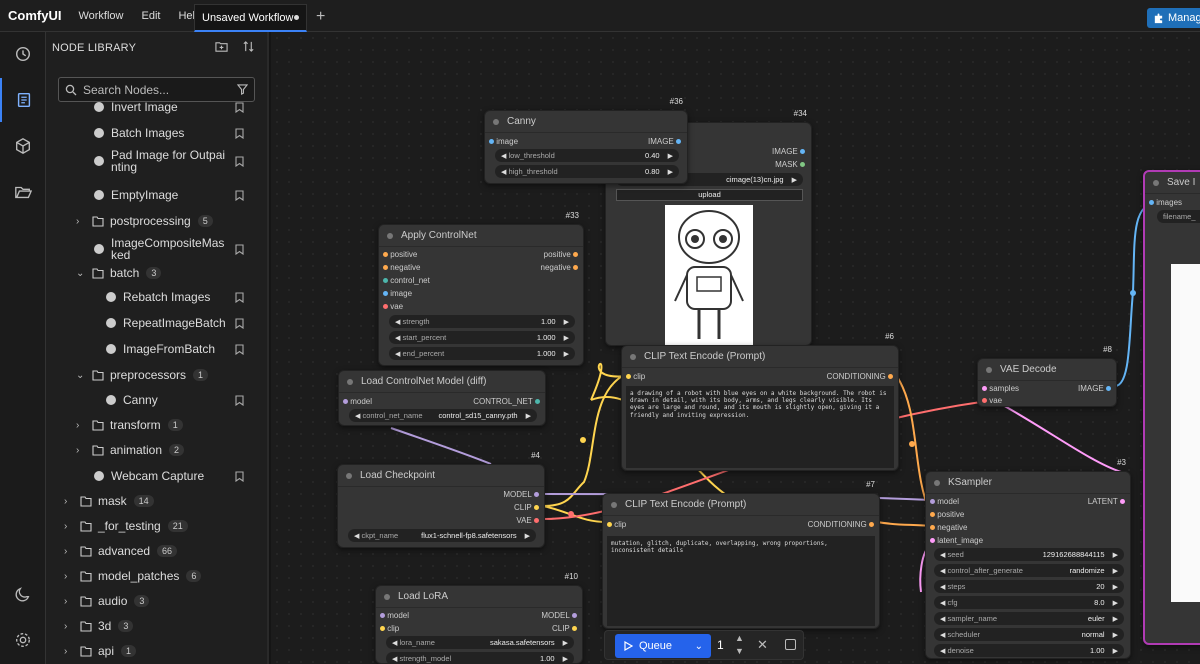  I want to click on folder-mask: › mask 14, so click(156, 501).